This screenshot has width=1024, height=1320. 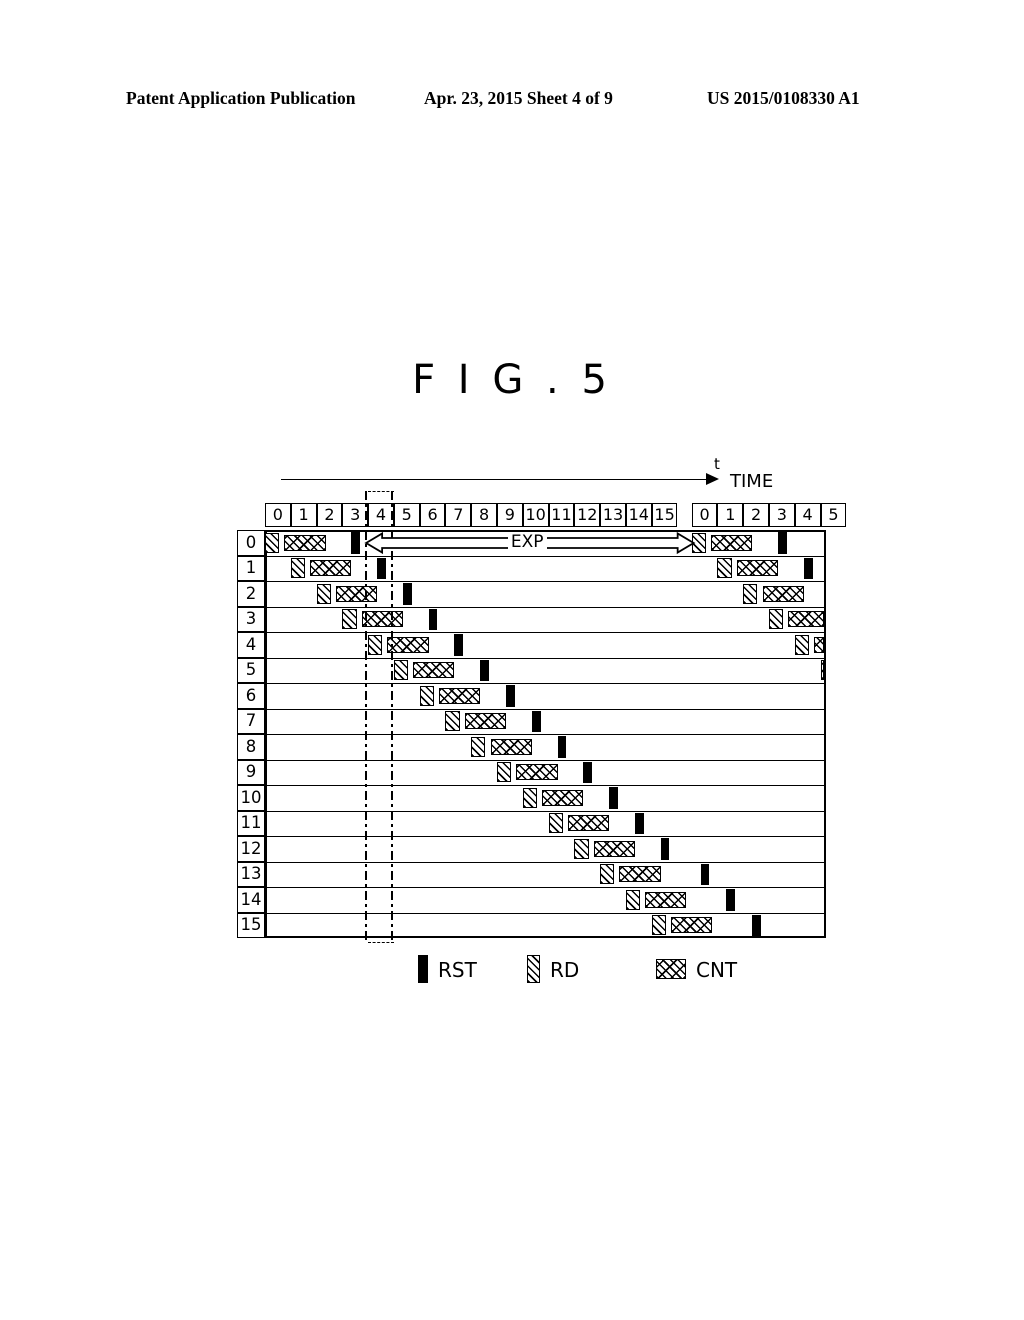 What do you see at coordinates (731, 900) in the screenshot?
I see `mark-rst-row-14-a` at bounding box center [731, 900].